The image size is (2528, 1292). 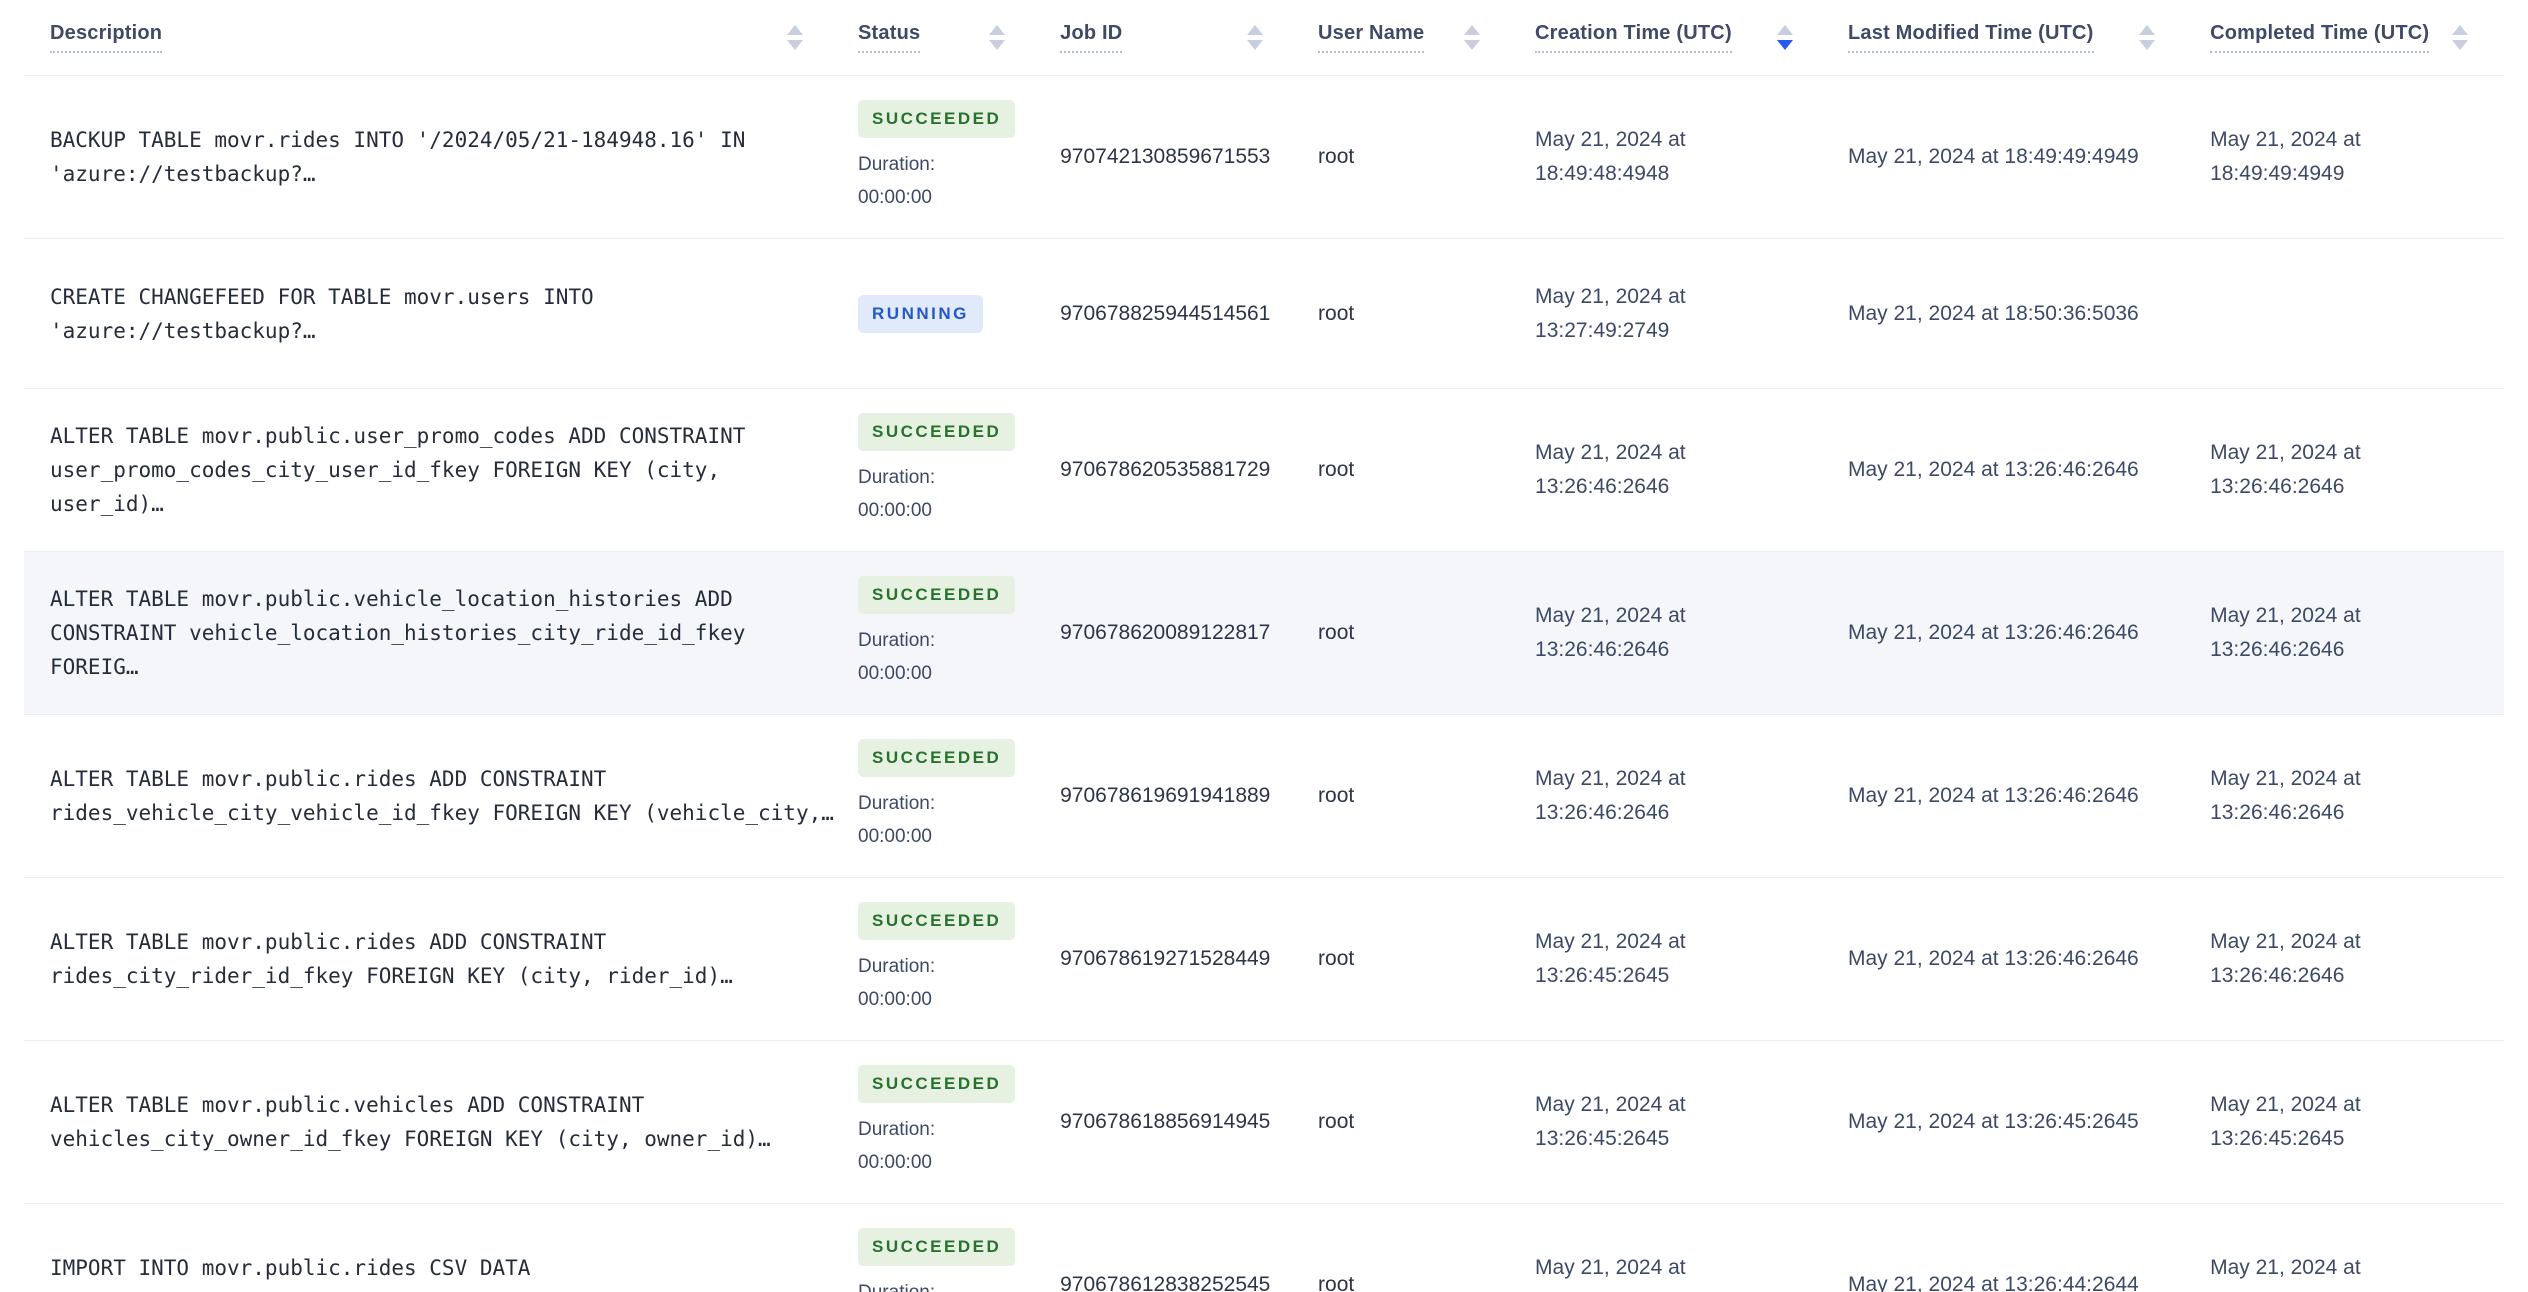 I want to click on completed-time: May 21, 2024 at 13:26:45:2645, so click(x=2285, y=1121).